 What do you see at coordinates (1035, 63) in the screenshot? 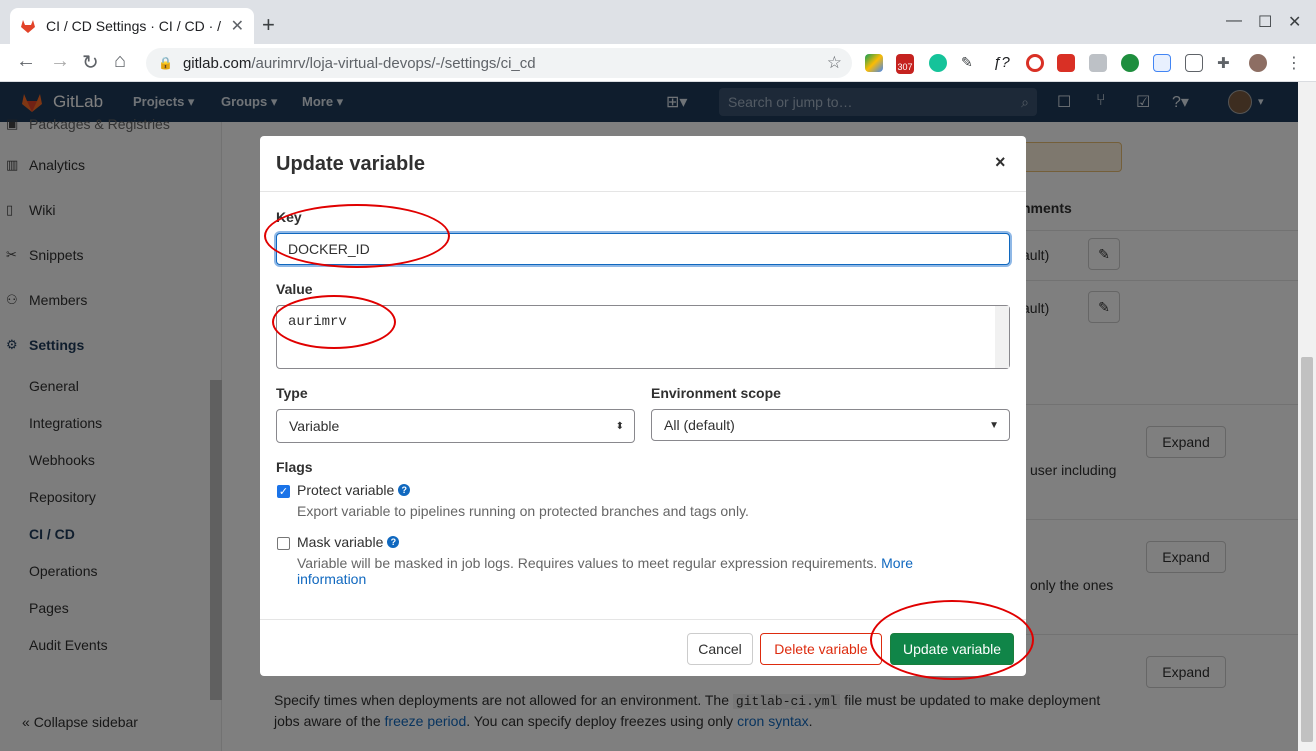
I see `record-extension-icon` at bounding box center [1035, 63].